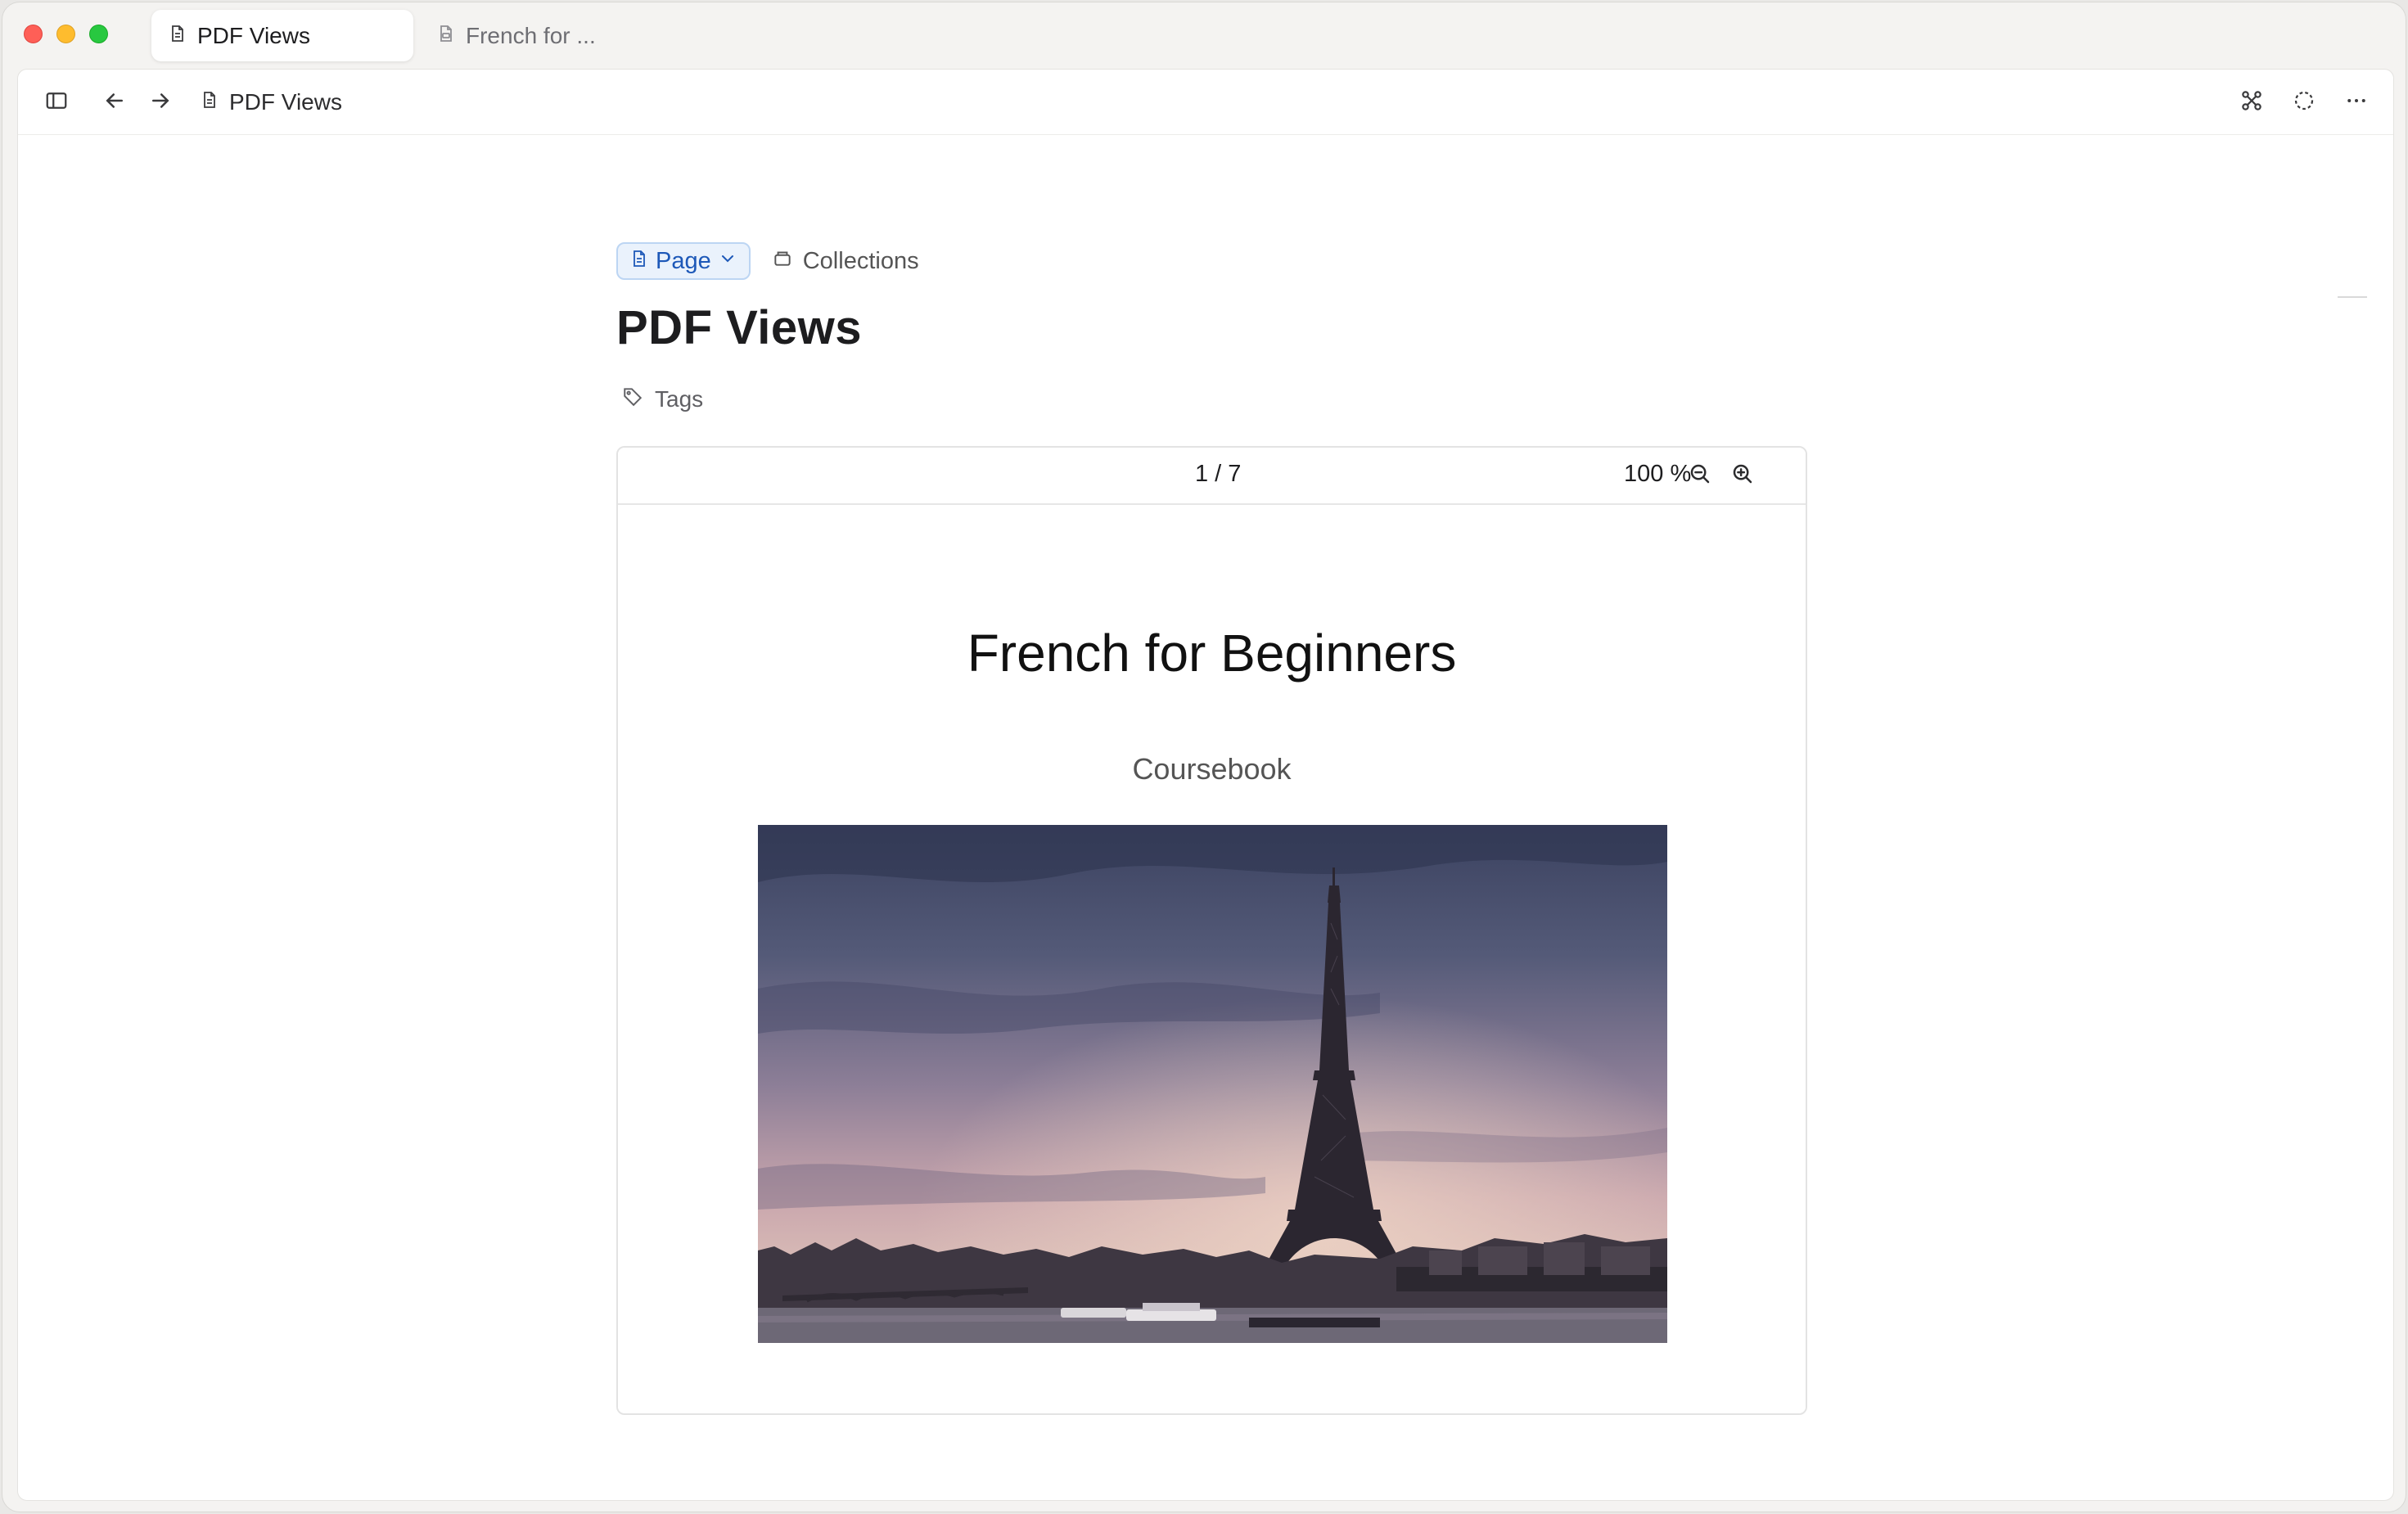  What do you see at coordinates (860, 260) in the screenshot?
I see `collections-label: Collections` at bounding box center [860, 260].